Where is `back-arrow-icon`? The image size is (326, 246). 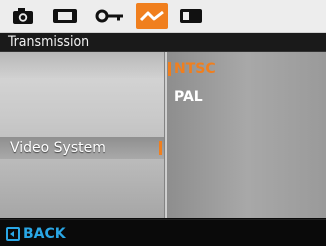
back-arrow-icon is located at coordinates (13, 234).